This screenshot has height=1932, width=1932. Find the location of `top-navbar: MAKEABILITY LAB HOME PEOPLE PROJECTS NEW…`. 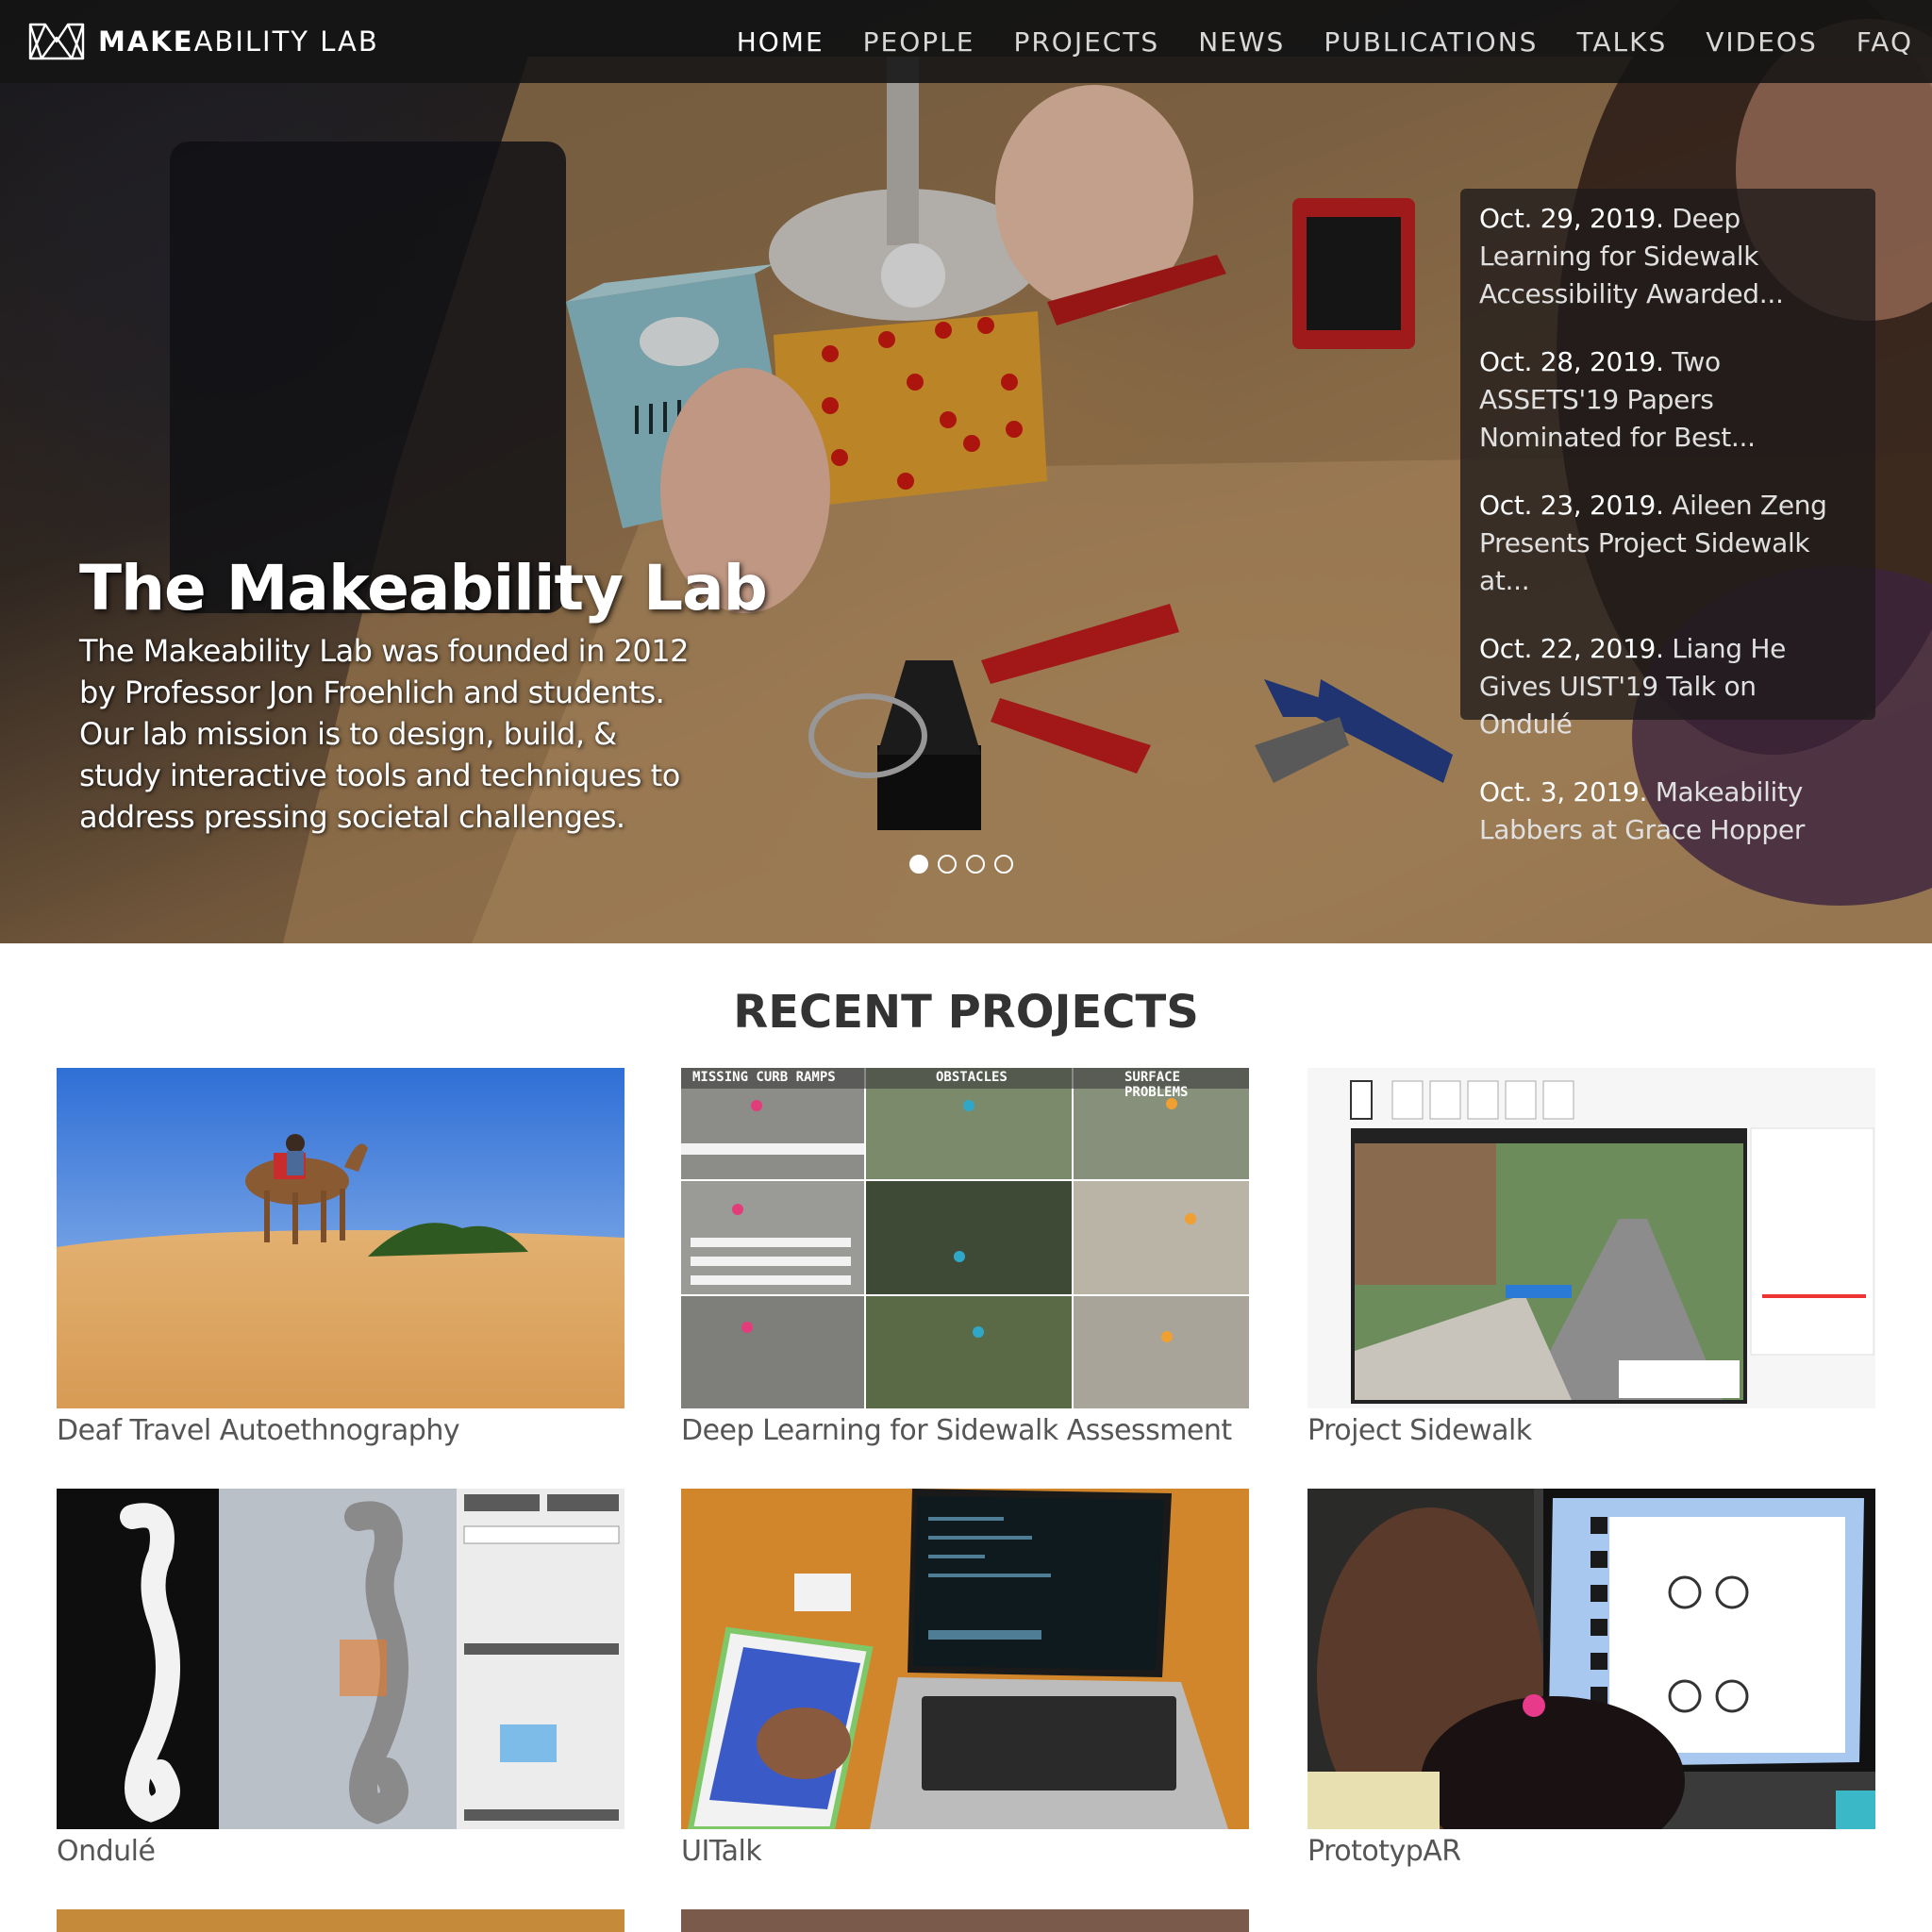

top-navbar: MAKEABILITY LAB HOME PEOPLE PROJECTS NEW… is located at coordinates (966, 41).